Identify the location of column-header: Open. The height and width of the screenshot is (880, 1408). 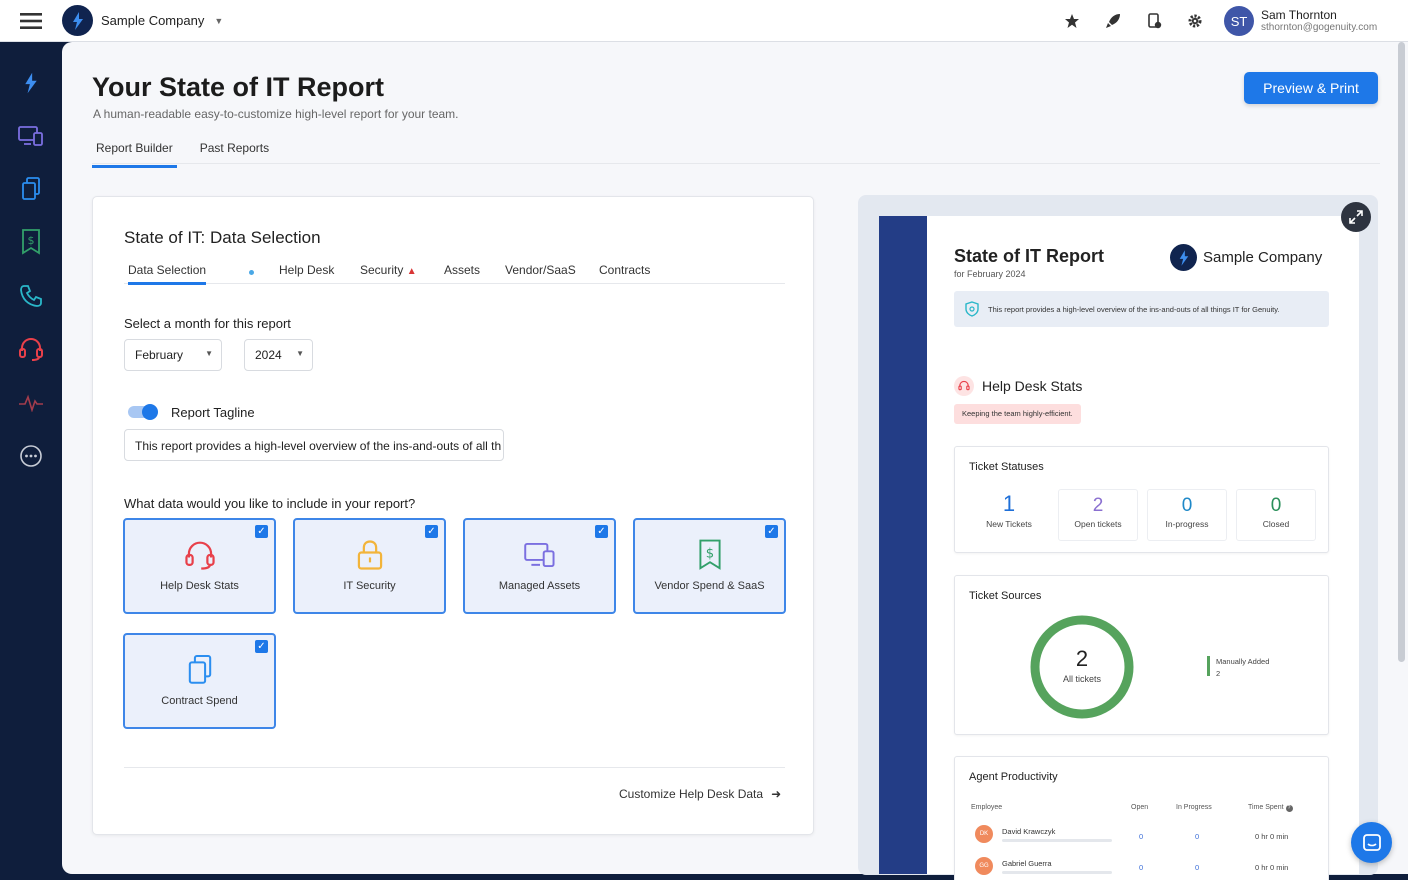
(1140, 807).